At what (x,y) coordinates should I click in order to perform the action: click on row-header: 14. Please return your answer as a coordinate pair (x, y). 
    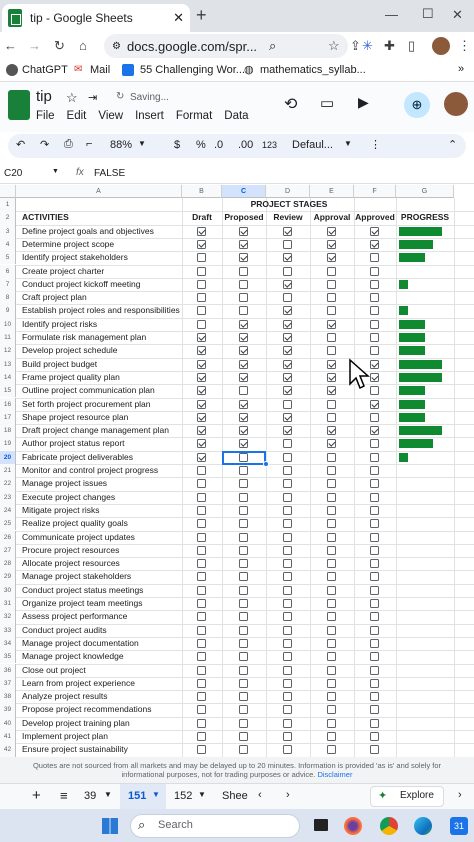
    Looking at the image, I should click on (8, 377).